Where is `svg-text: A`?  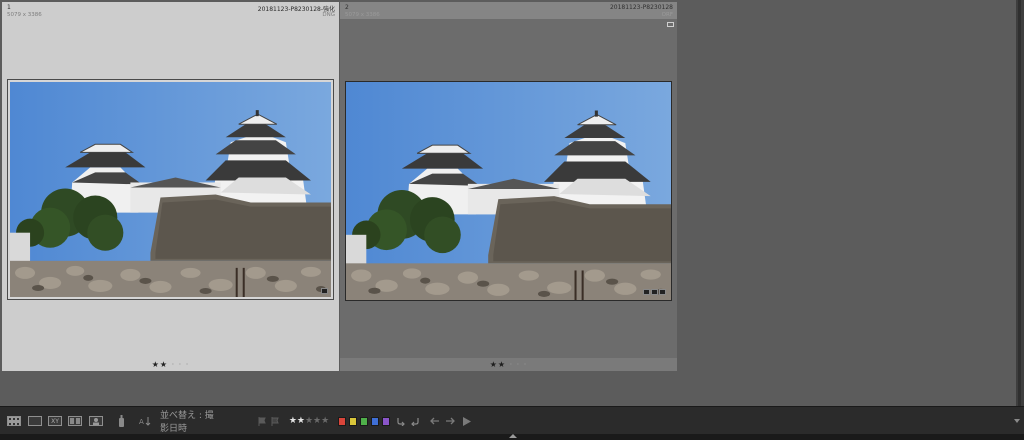 svg-text: A is located at coordinates (141, 422).